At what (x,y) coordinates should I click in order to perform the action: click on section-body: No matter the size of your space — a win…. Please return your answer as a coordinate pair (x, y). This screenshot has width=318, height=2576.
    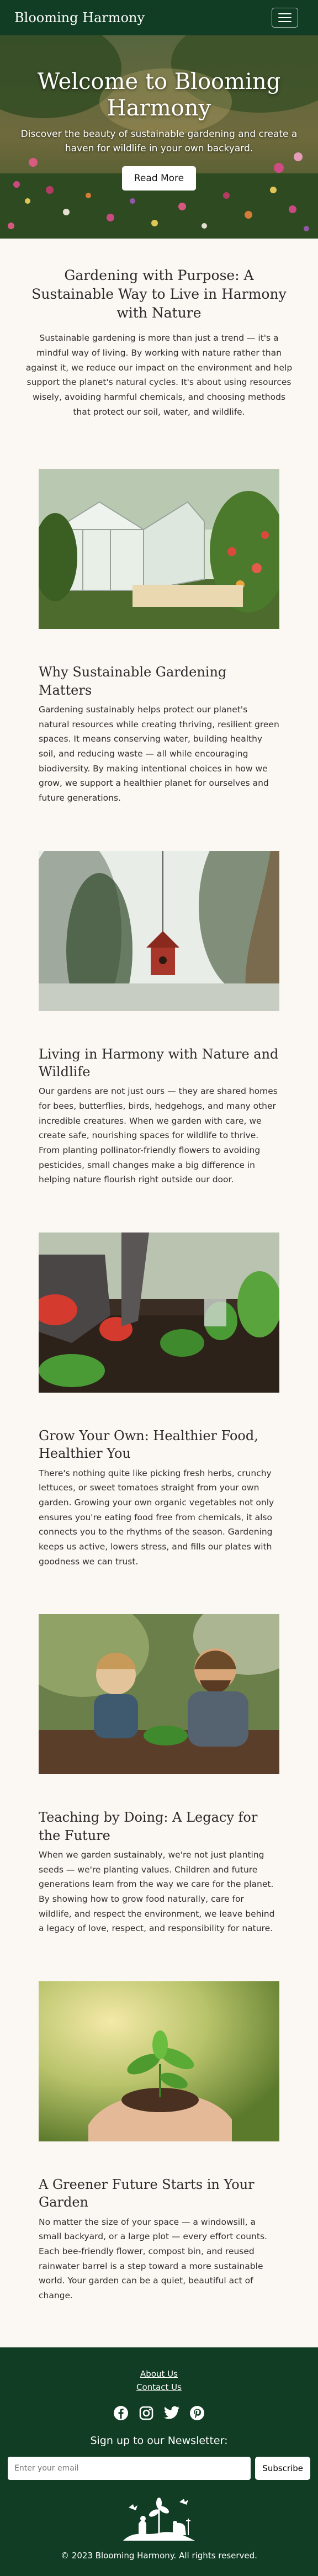
    Looking at the image, I should click on (153, 2259).